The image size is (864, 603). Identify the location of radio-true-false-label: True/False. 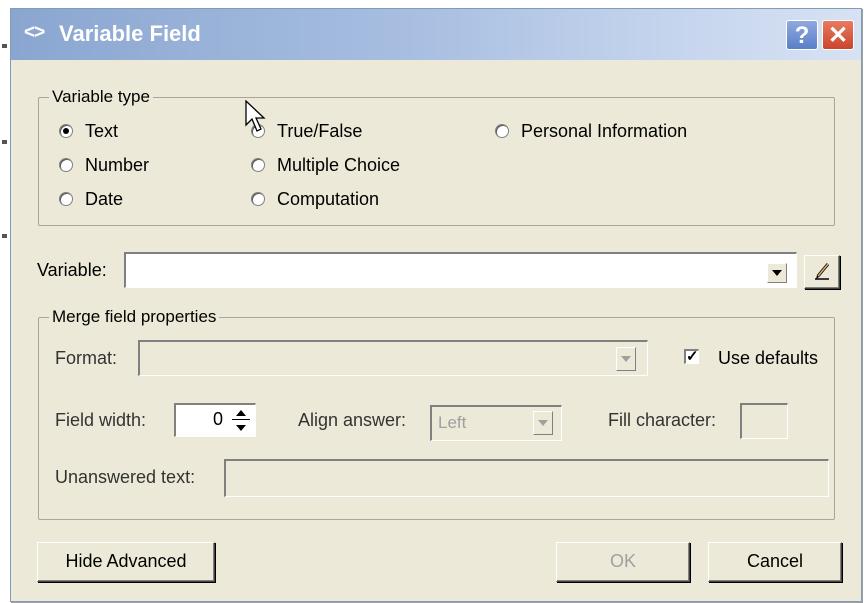
(320, 130).